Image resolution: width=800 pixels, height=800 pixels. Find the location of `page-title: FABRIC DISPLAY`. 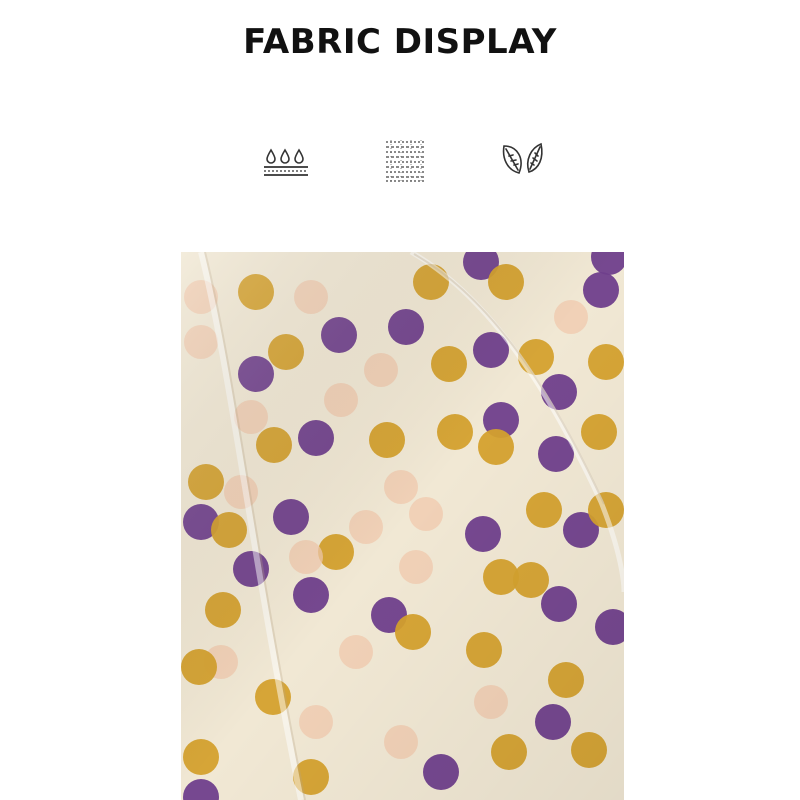

page-title: FABRIC DISPLAY is located at coordinates (400, 42).